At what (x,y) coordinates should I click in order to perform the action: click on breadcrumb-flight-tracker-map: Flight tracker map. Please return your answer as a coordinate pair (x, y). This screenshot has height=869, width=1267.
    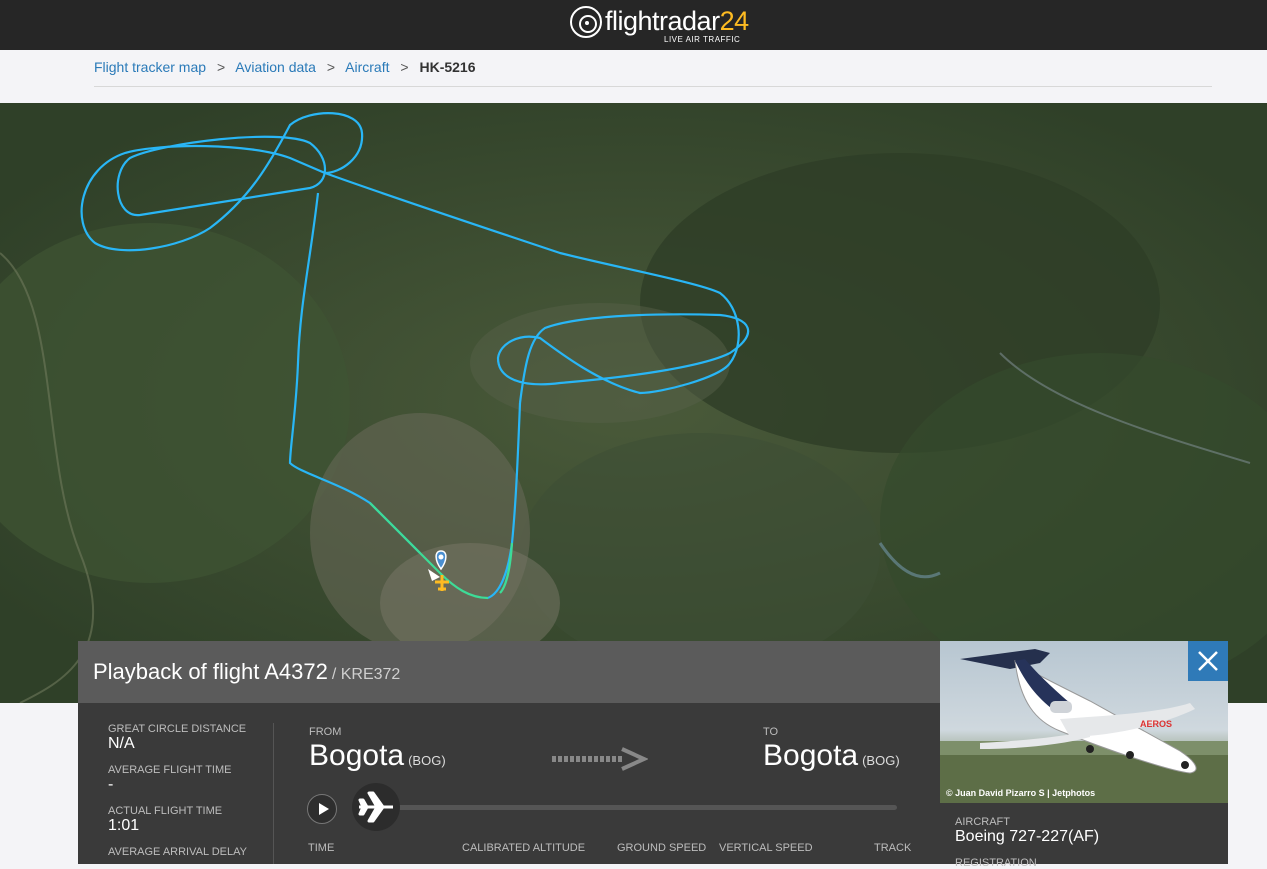
    Looking at the image, I should click on (150, 67).